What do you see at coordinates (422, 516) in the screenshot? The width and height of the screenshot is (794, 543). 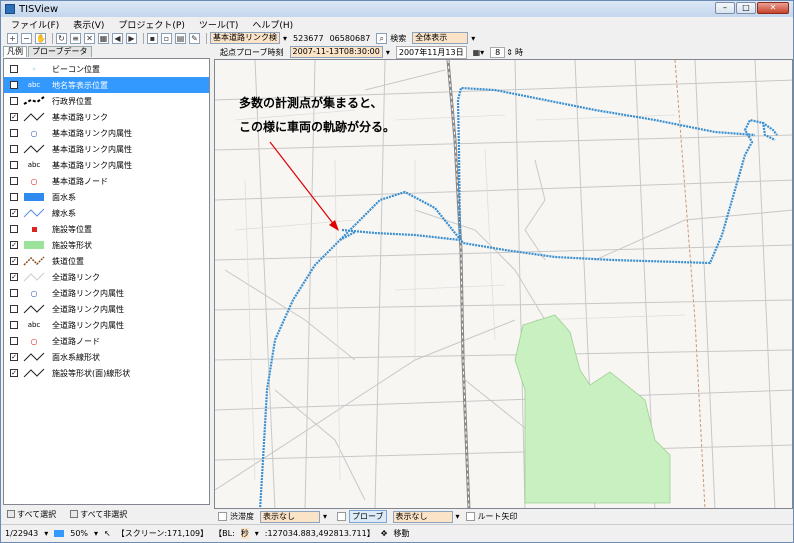 I see `probe-combo: 表示なし` at bounding box center [422, 516].